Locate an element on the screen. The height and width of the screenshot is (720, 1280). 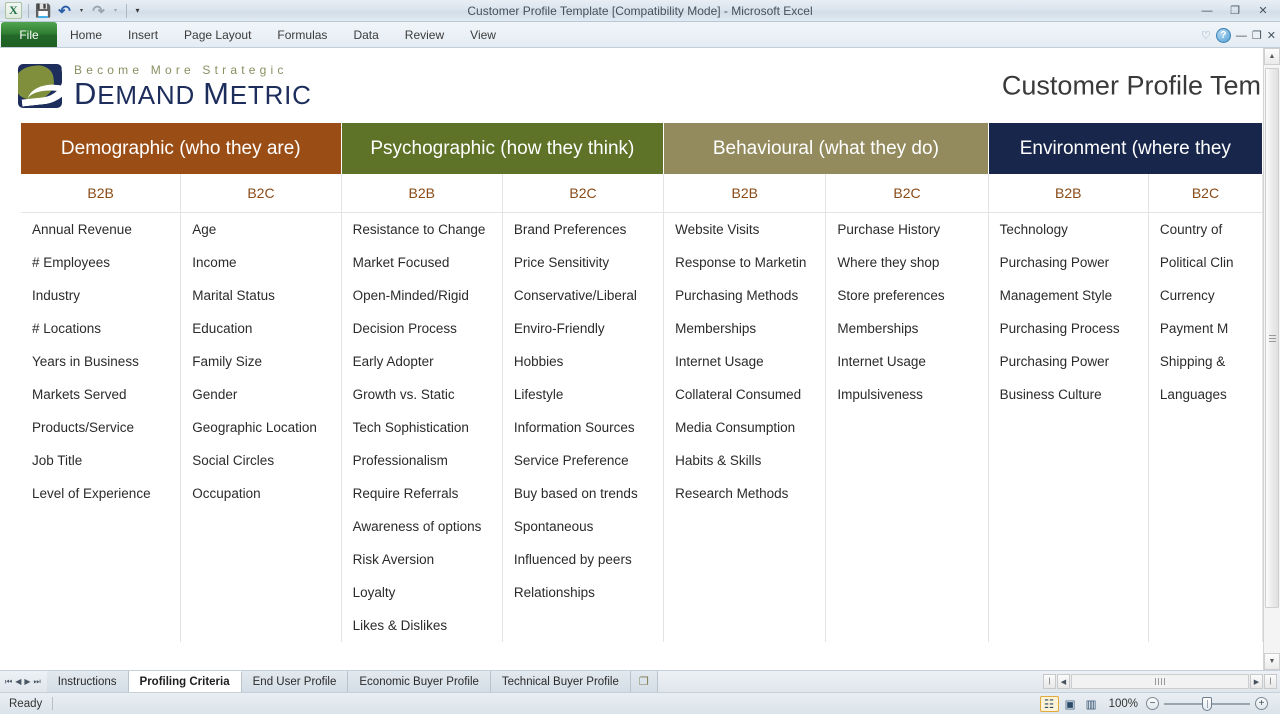
window-controls: — ❐ ✕ is located at coordinates (1235, 11).